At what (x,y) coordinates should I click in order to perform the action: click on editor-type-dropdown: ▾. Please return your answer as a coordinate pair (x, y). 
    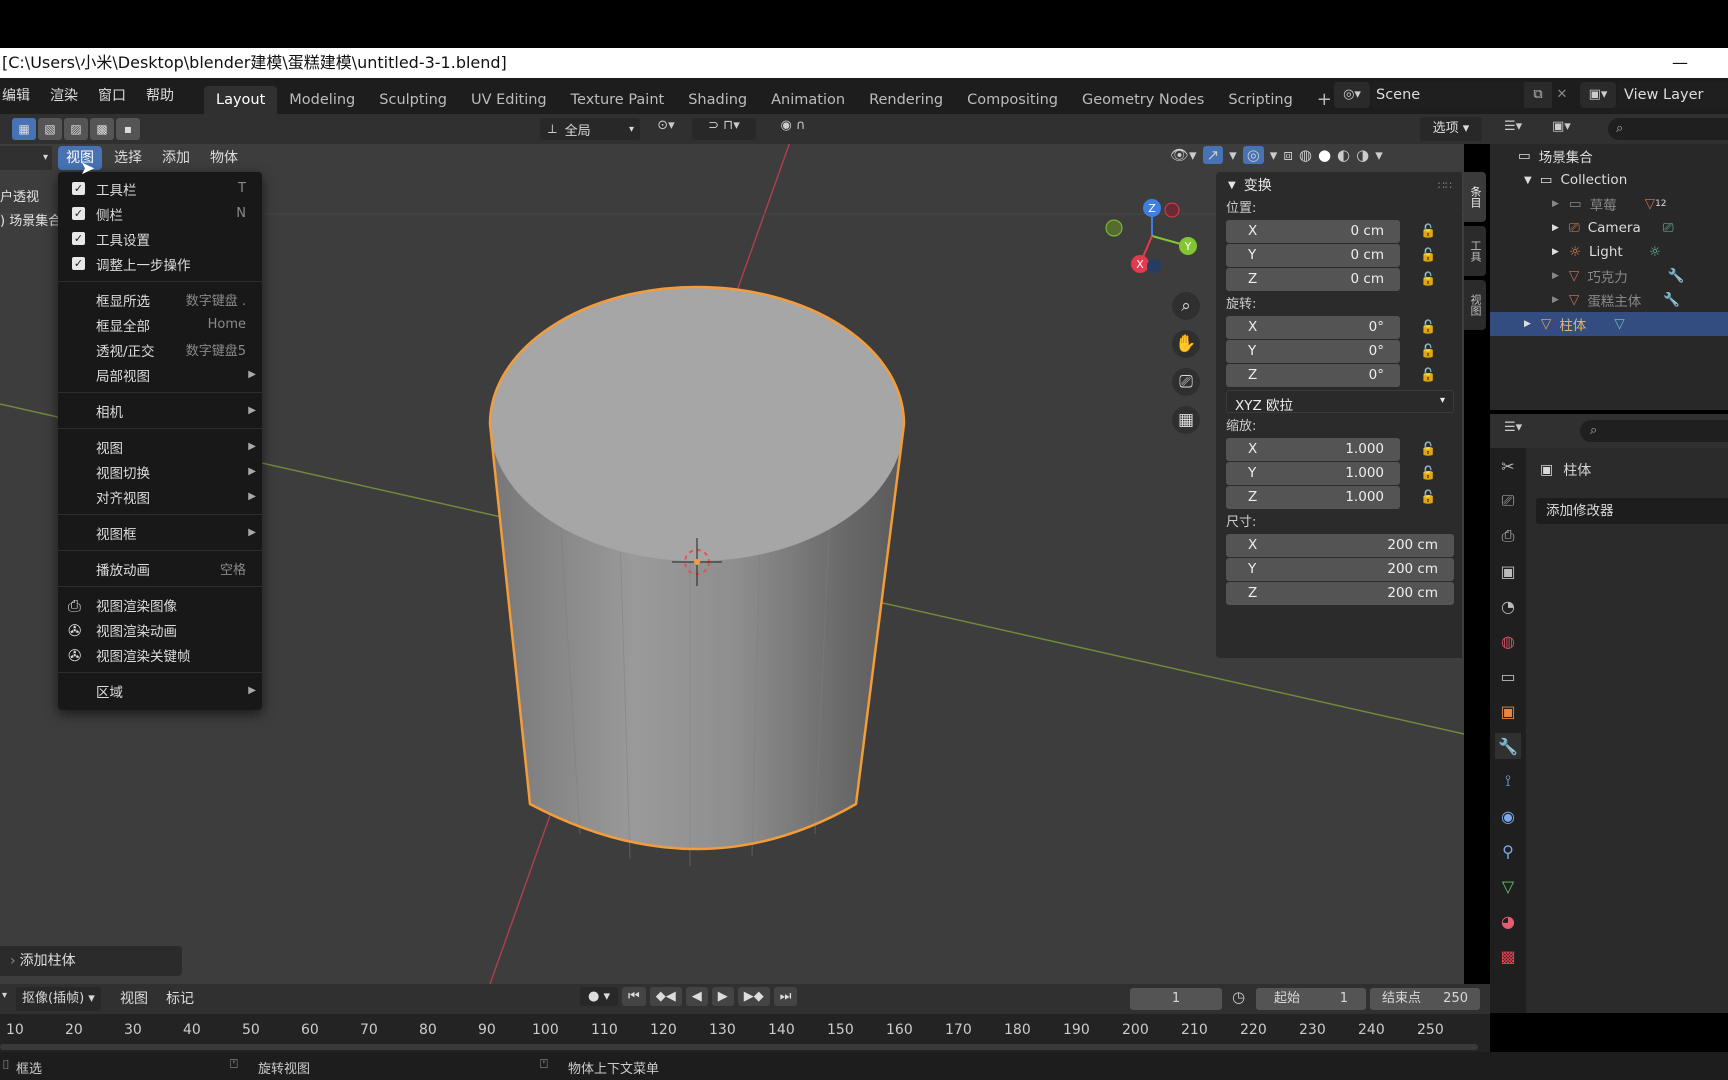
    Looking at the image, I should click on (26, 158).